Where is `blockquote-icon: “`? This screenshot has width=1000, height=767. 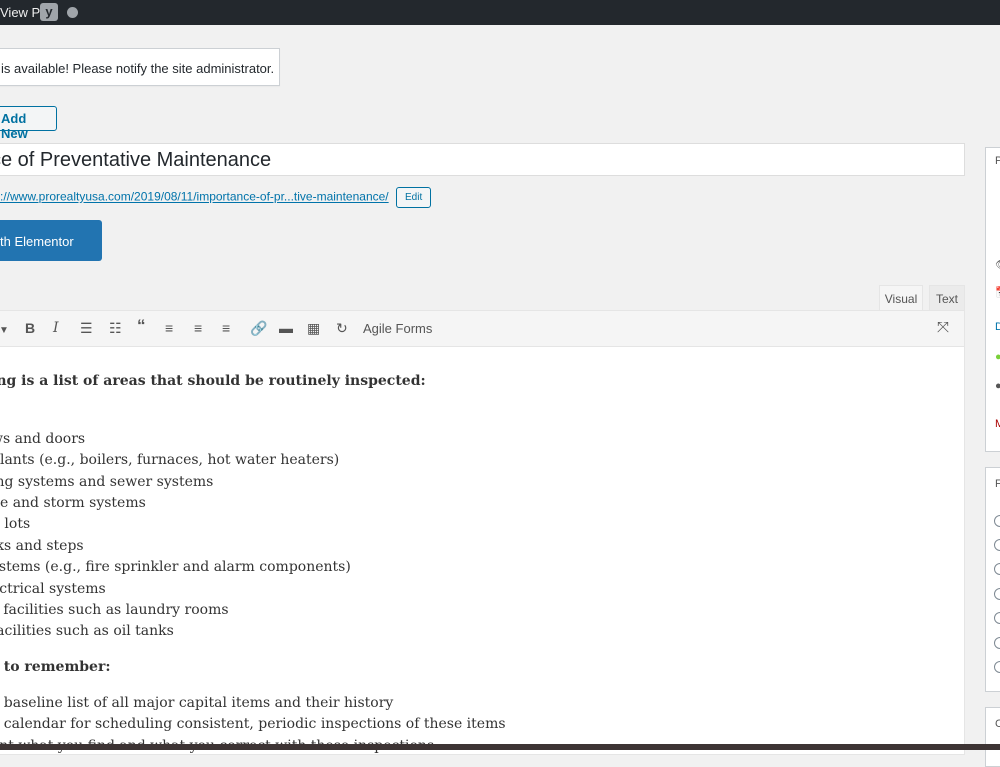 blockquote-icon: “ is located at coordinates (141, 326).